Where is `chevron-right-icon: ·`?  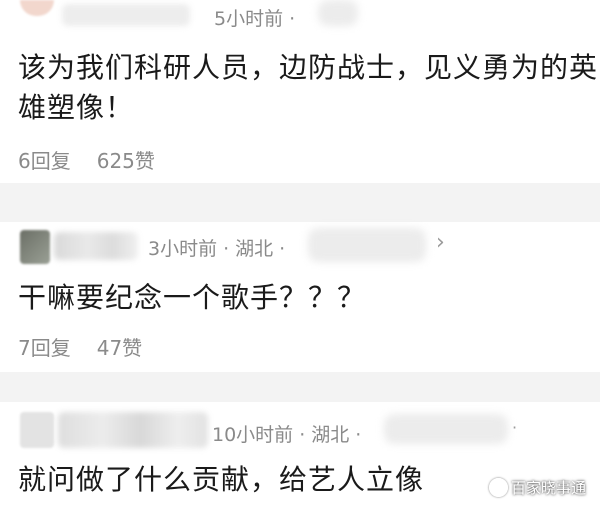 chevron-right-icon: · is located at coordinates (514, 427).